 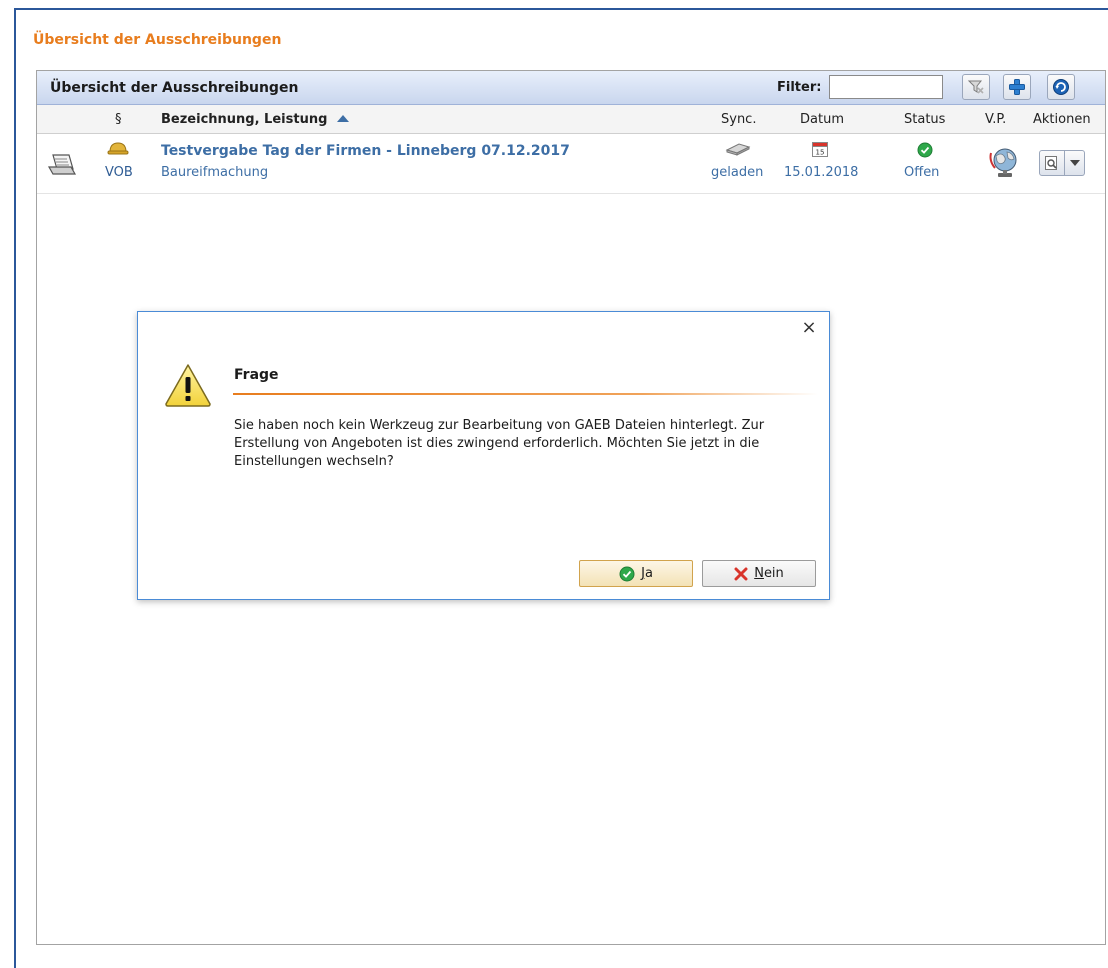 What do you see at coordinates (924, 119) in the screenshot?
I see `column-status: Status` at bounding box center [924, 119].